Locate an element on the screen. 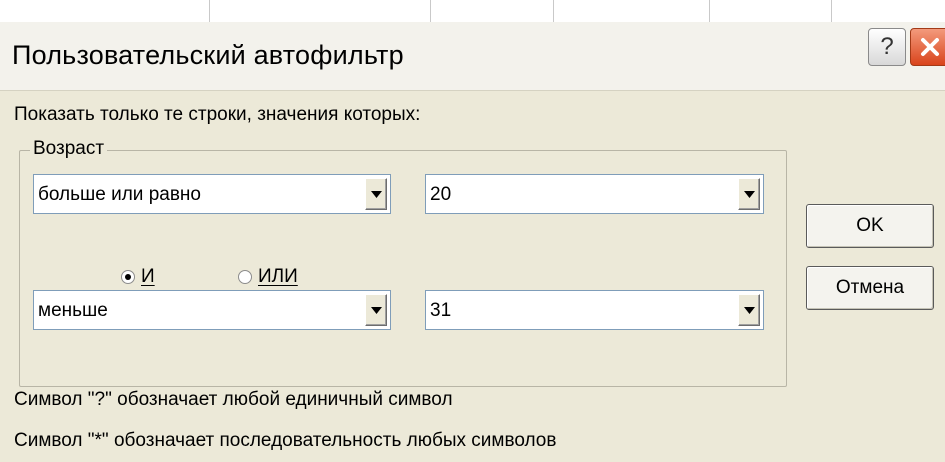 Image resolution: width=945 pixels, height=462 pixels. group-label: Возраст is located at coordinates (69, 149).